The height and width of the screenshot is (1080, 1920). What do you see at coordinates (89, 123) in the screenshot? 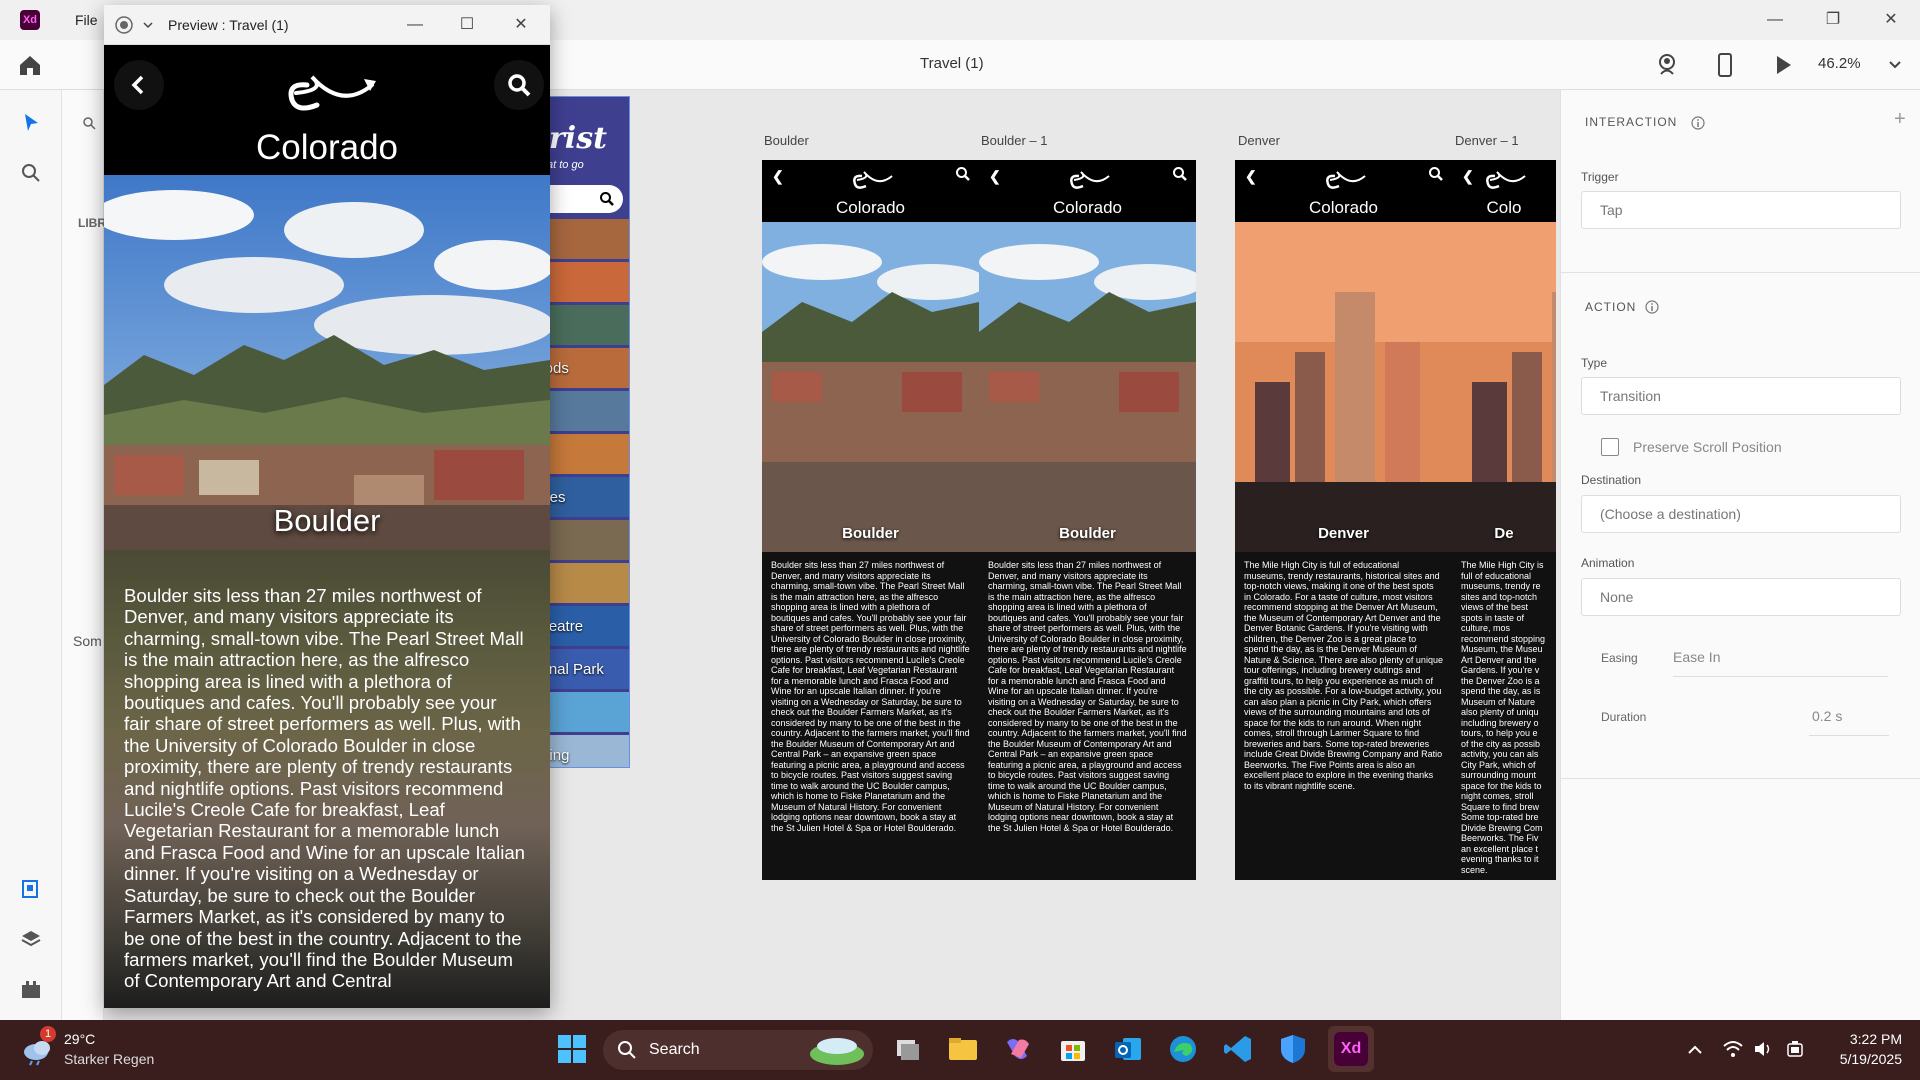
I see `panel-search-icon` at bounding box center [89, 123].